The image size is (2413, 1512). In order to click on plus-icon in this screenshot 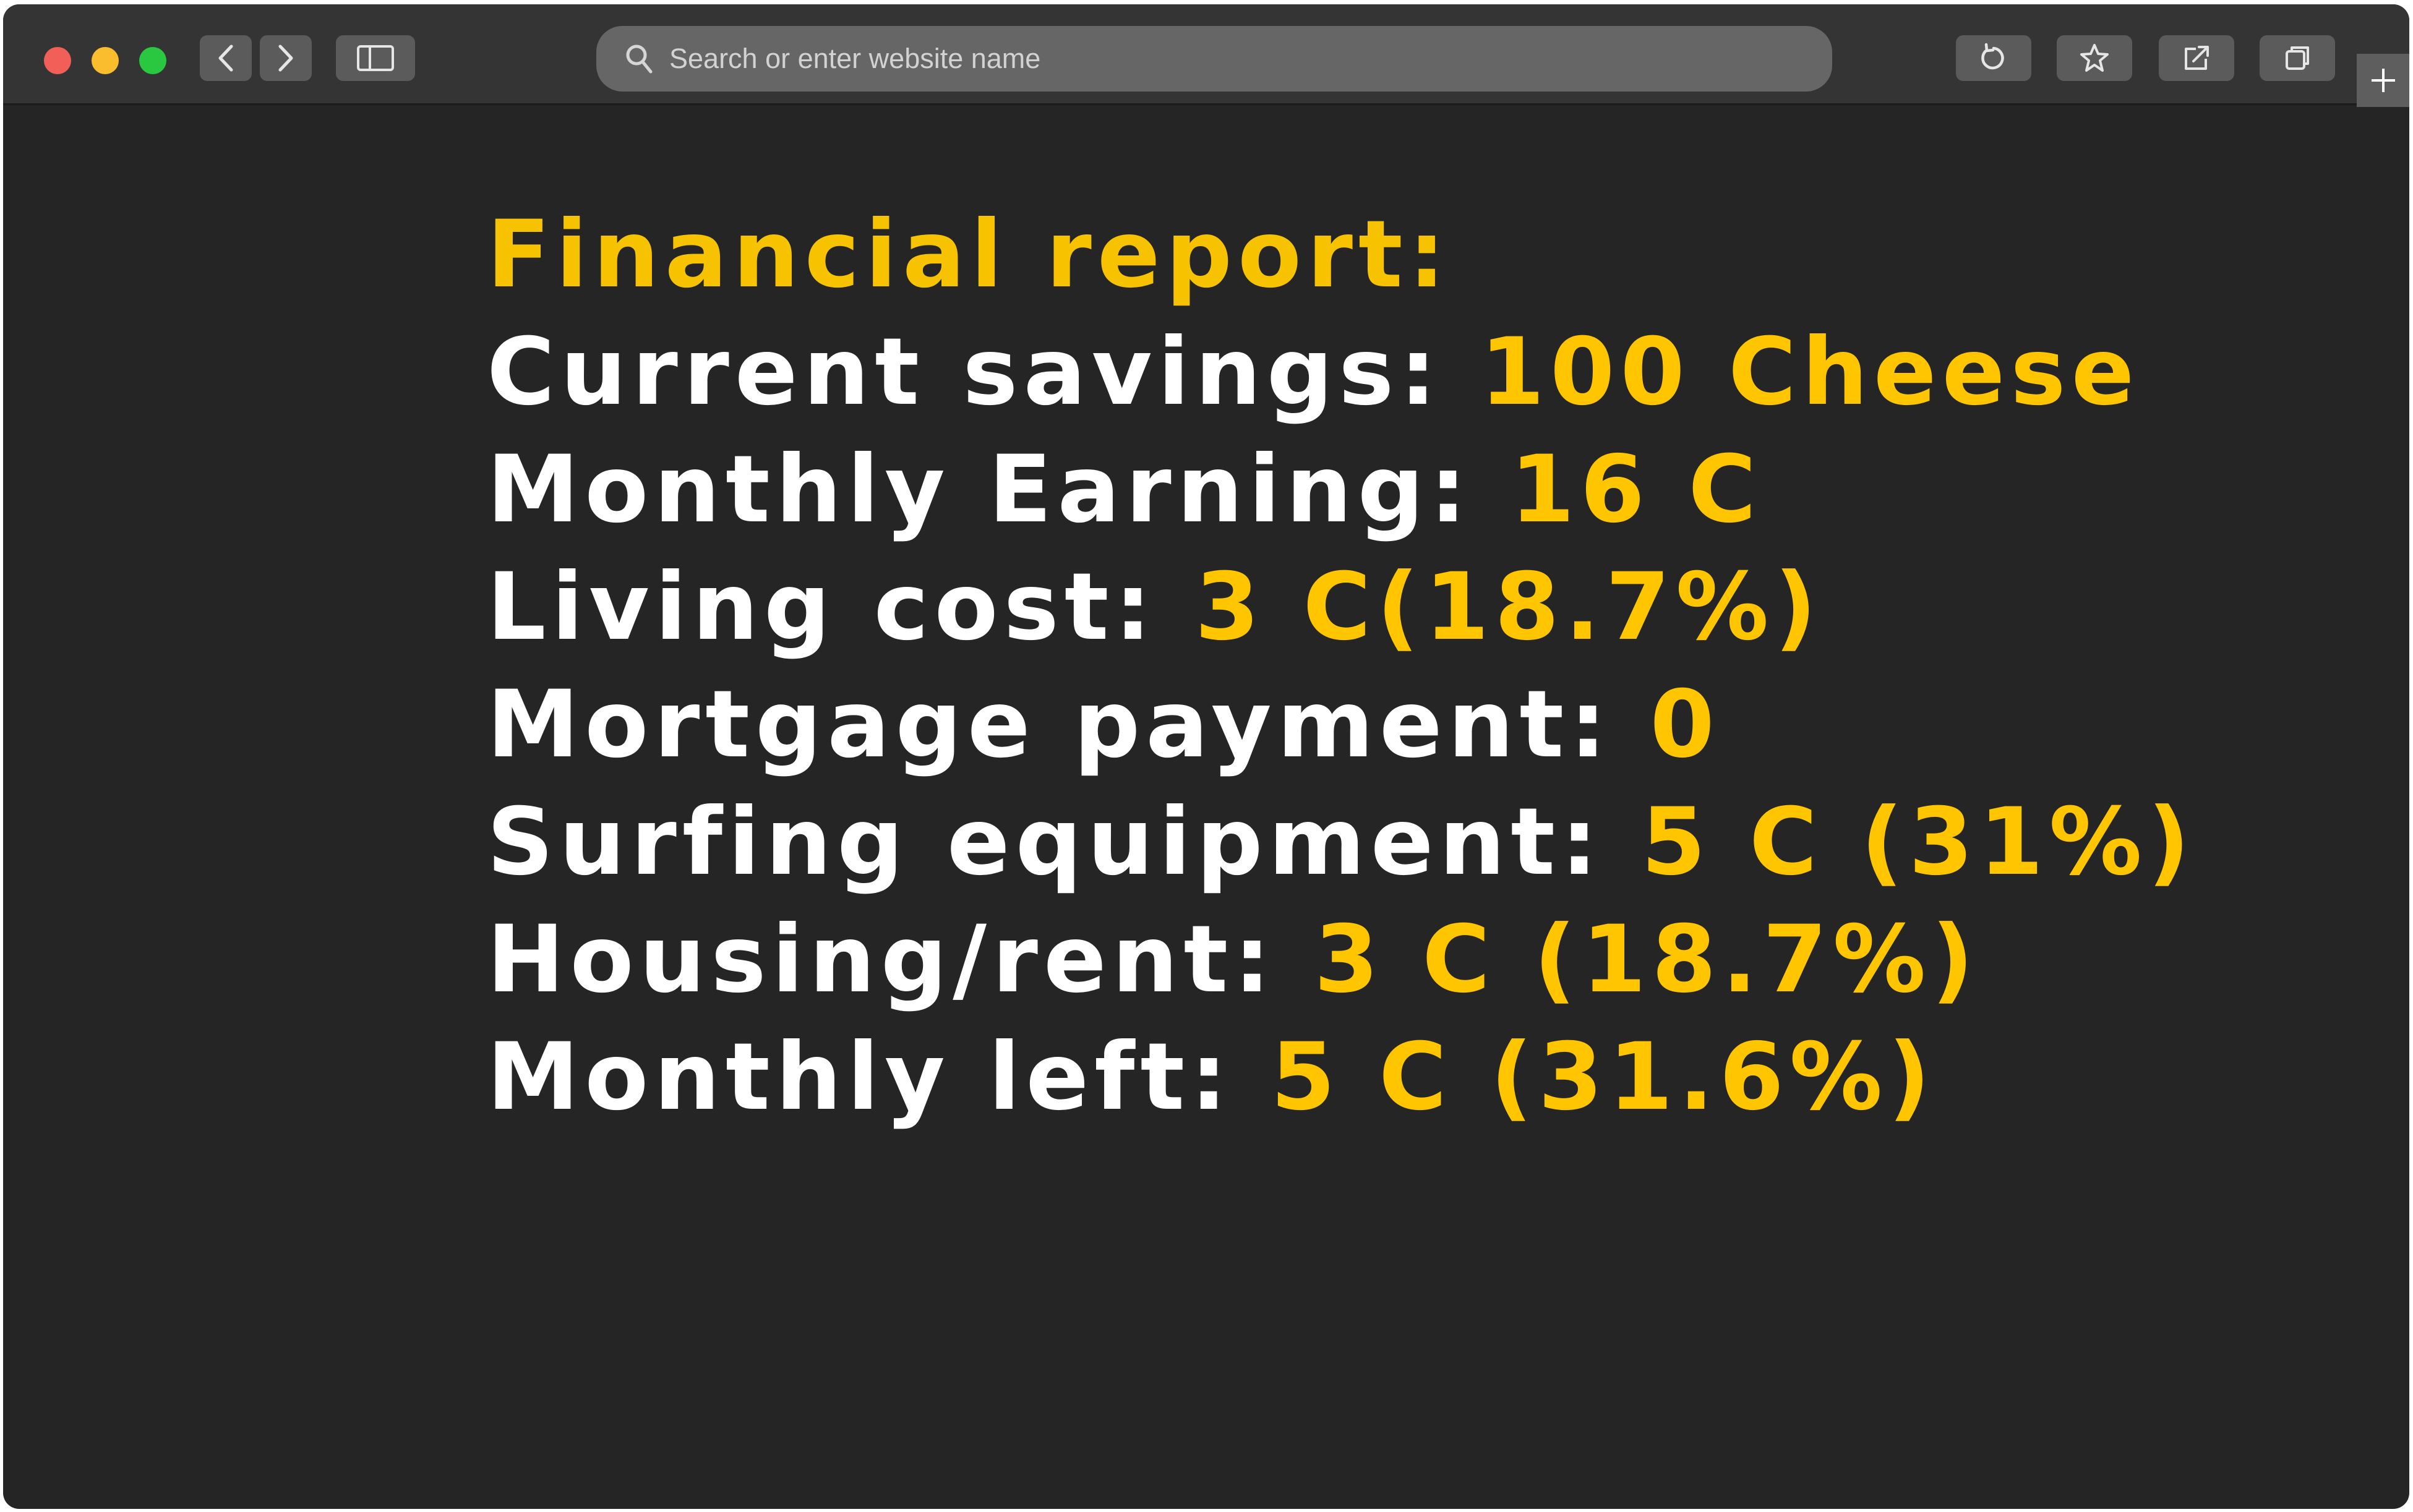, I will do `click(2383, 80)`.